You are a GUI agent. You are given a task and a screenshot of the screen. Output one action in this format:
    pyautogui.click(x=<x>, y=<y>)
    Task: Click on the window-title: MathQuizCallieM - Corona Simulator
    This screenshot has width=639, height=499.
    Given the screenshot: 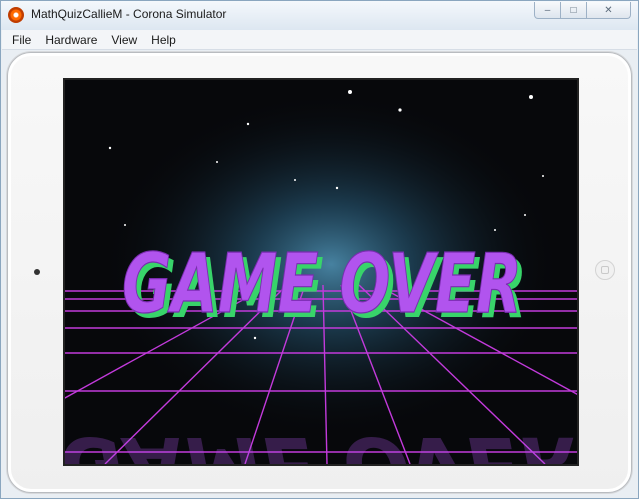 What is the action you would take?
    pyautogui.click(x=129, y=14)
    